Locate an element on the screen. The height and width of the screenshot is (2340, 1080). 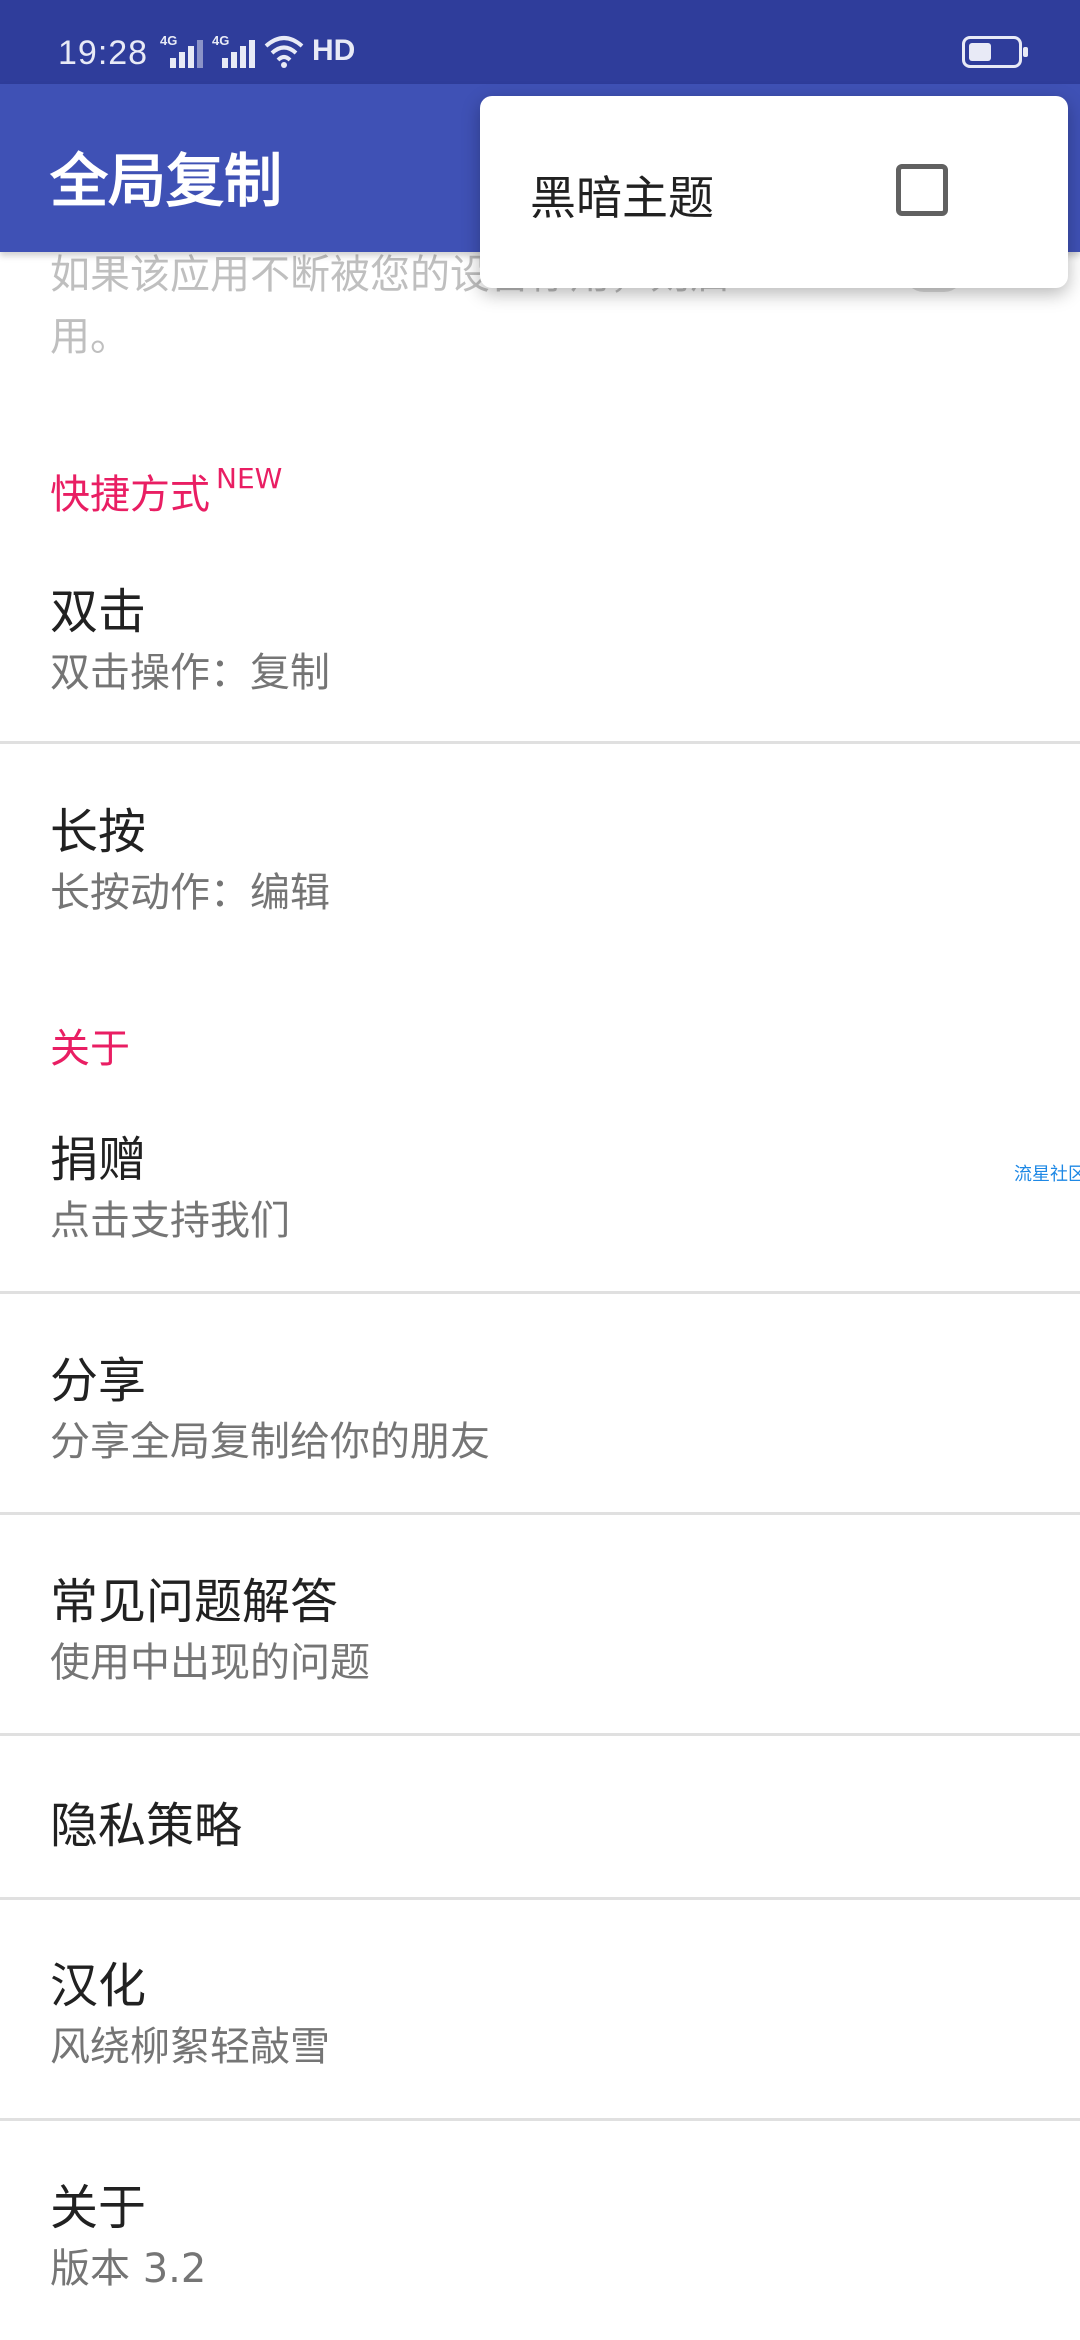
wifi-icon is located at coordinates (284, 52).